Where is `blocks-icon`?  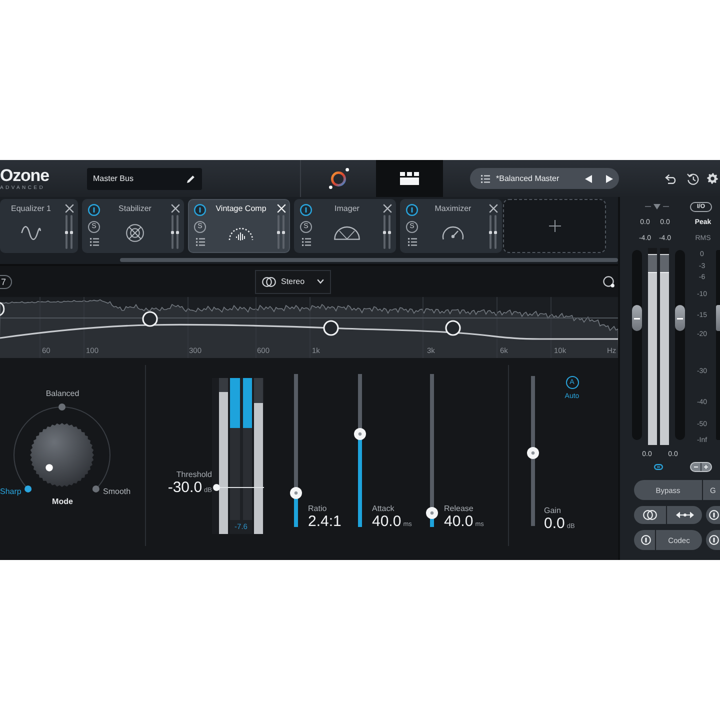 blocks-icon is located at coordinates (409, 178).